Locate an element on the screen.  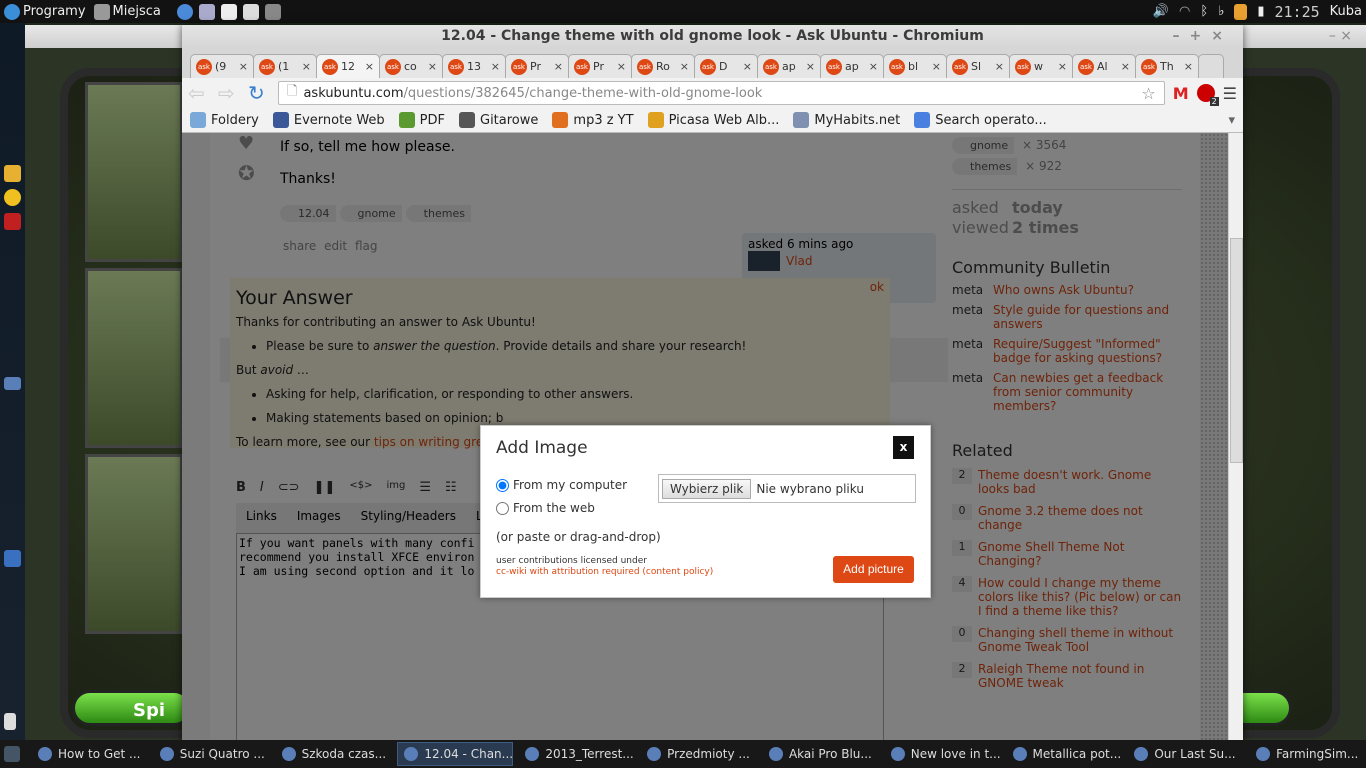
chromium-launcher-icon is located at coordinates (184, 11).